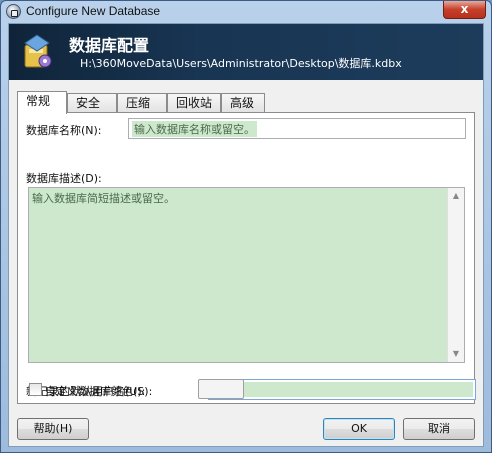 This screenshot has height=453, width=492. Describe the element at coordinates (38, 51) in the screenshot. I see `database-settings-icon` at that location.